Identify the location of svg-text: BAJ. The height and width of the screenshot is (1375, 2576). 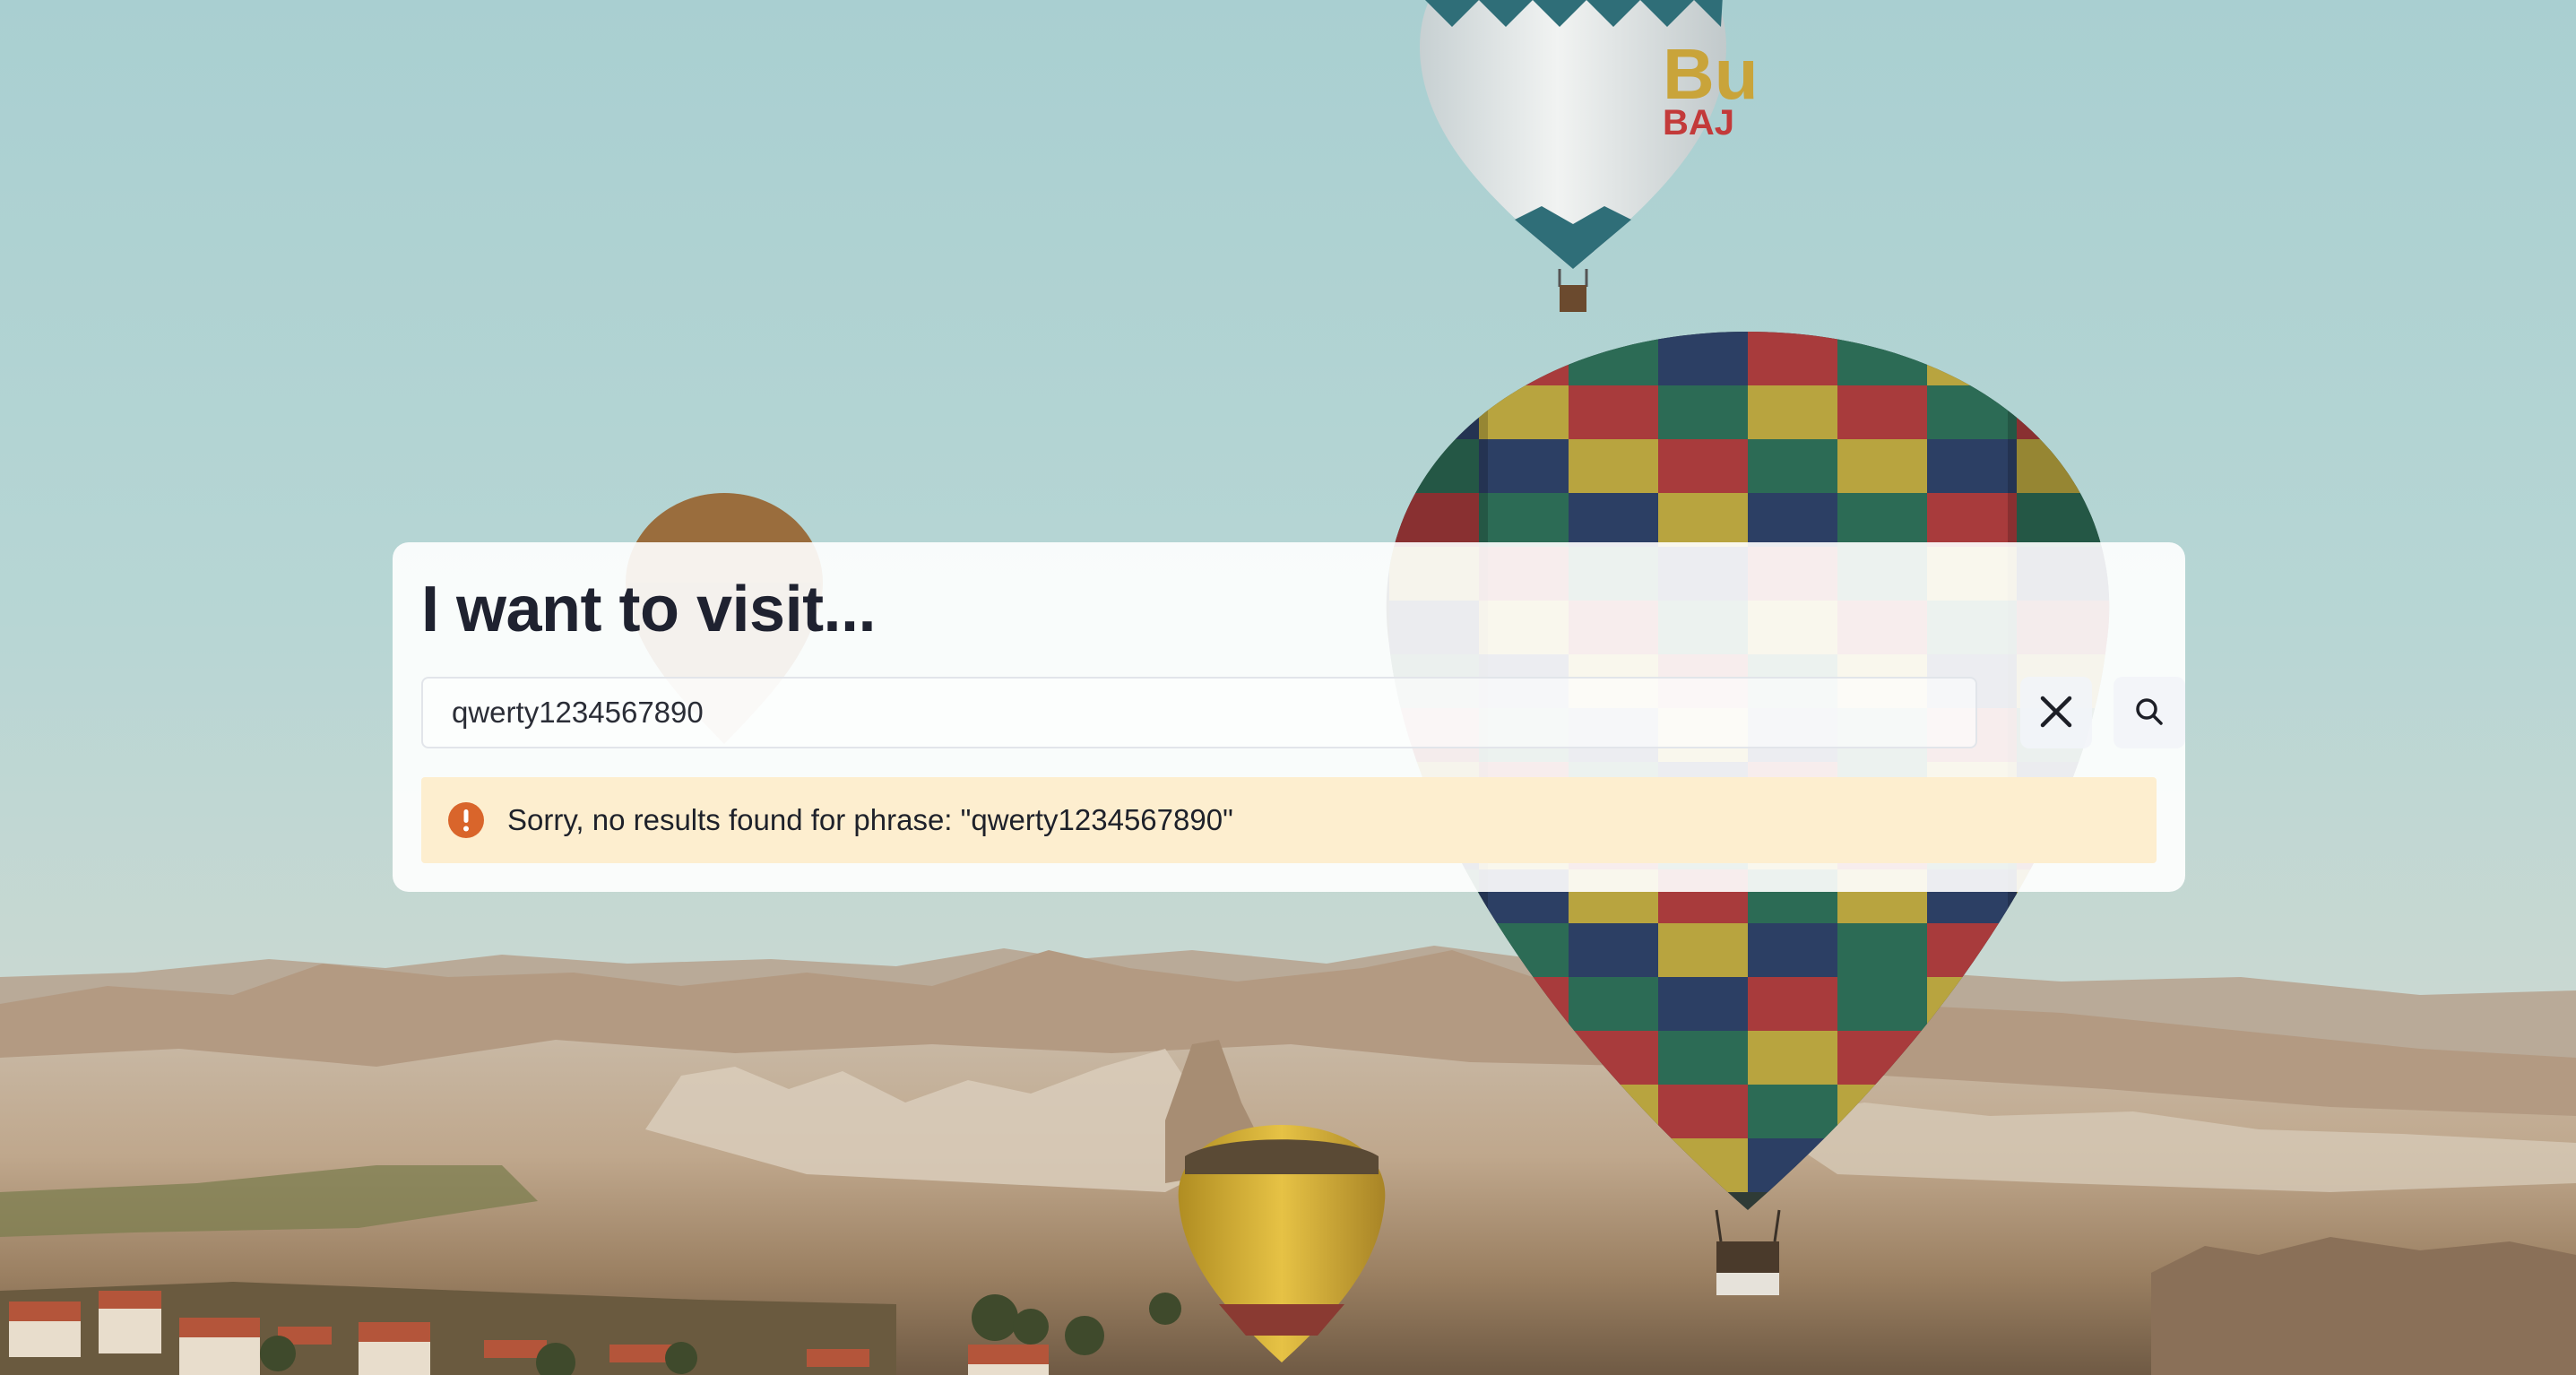
(1698, 123).